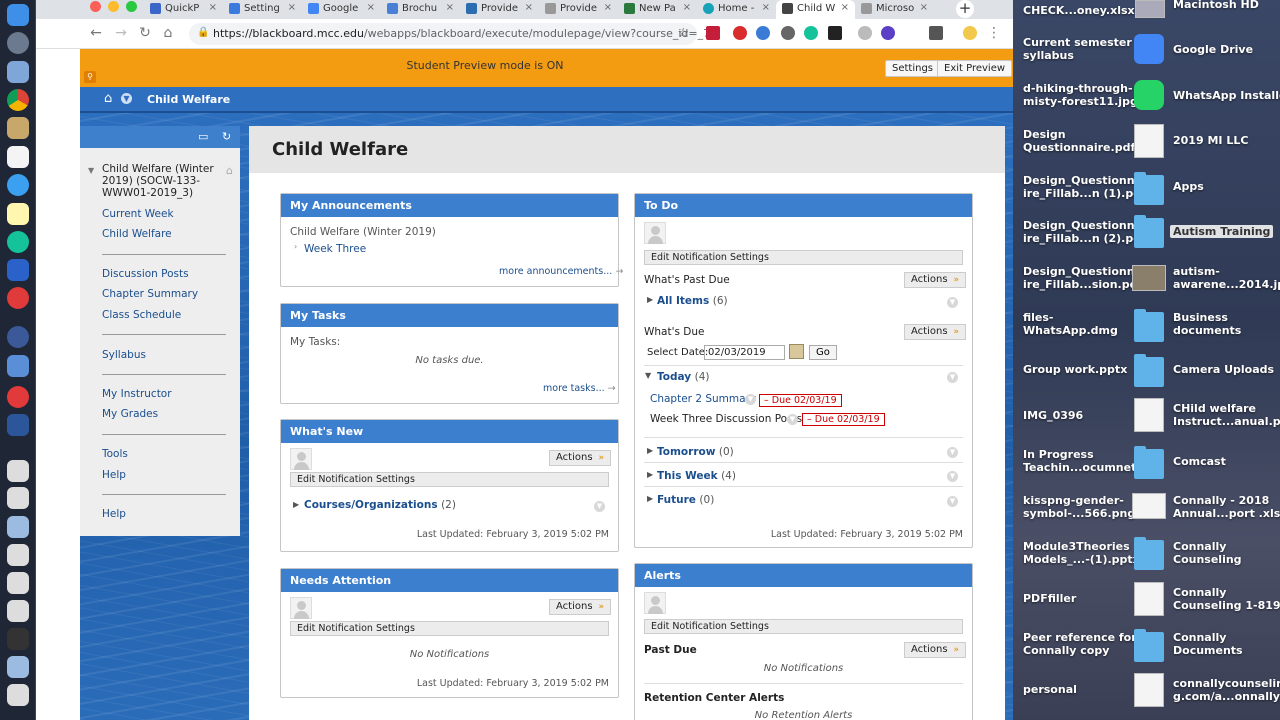 The width and height of the screenshot is (1280, 720). I want to click on calendar-icon, so click(18, 157).